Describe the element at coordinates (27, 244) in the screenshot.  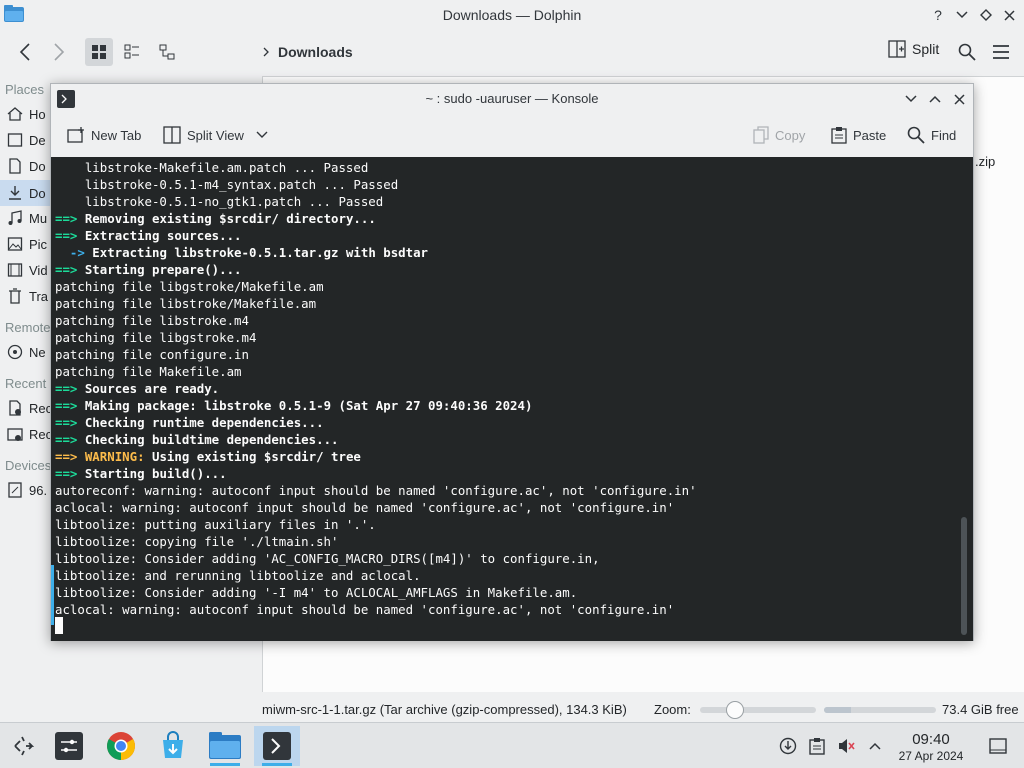
I see `place-pictures: Pic` at that location.